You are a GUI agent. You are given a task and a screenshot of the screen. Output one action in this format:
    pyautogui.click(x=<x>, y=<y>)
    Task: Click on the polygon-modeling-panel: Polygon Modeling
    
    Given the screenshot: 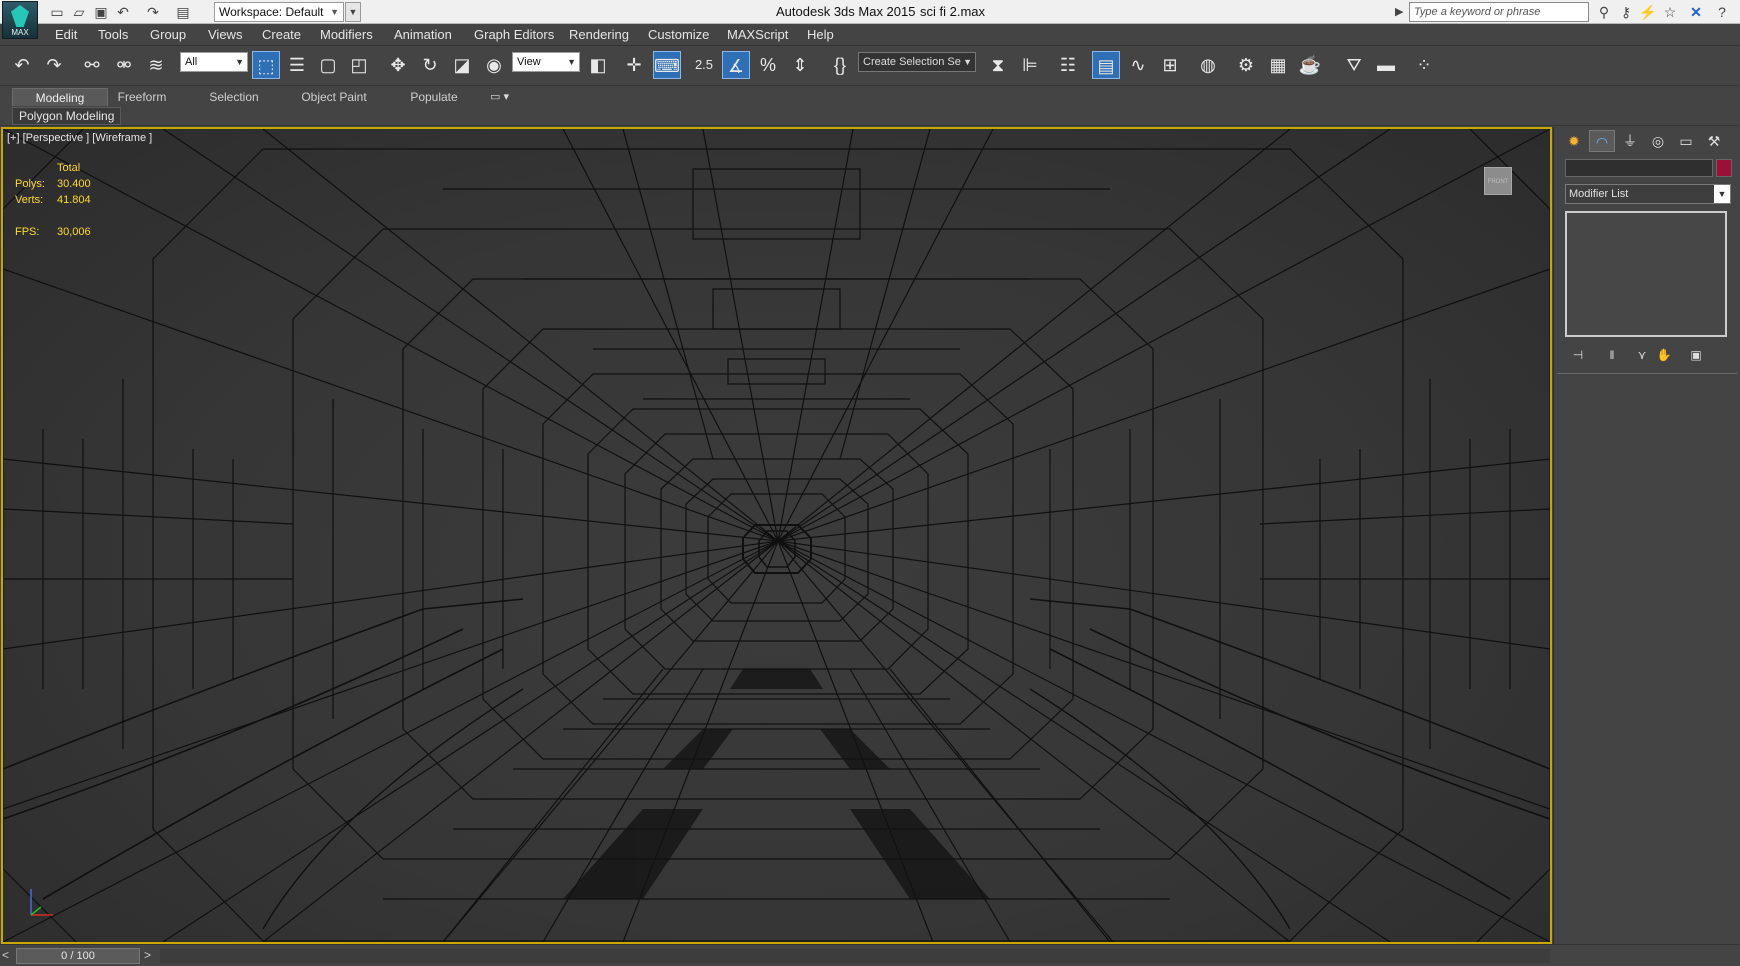 What is the action you would take?
    pyautogui.click(x=67, y=116)
    